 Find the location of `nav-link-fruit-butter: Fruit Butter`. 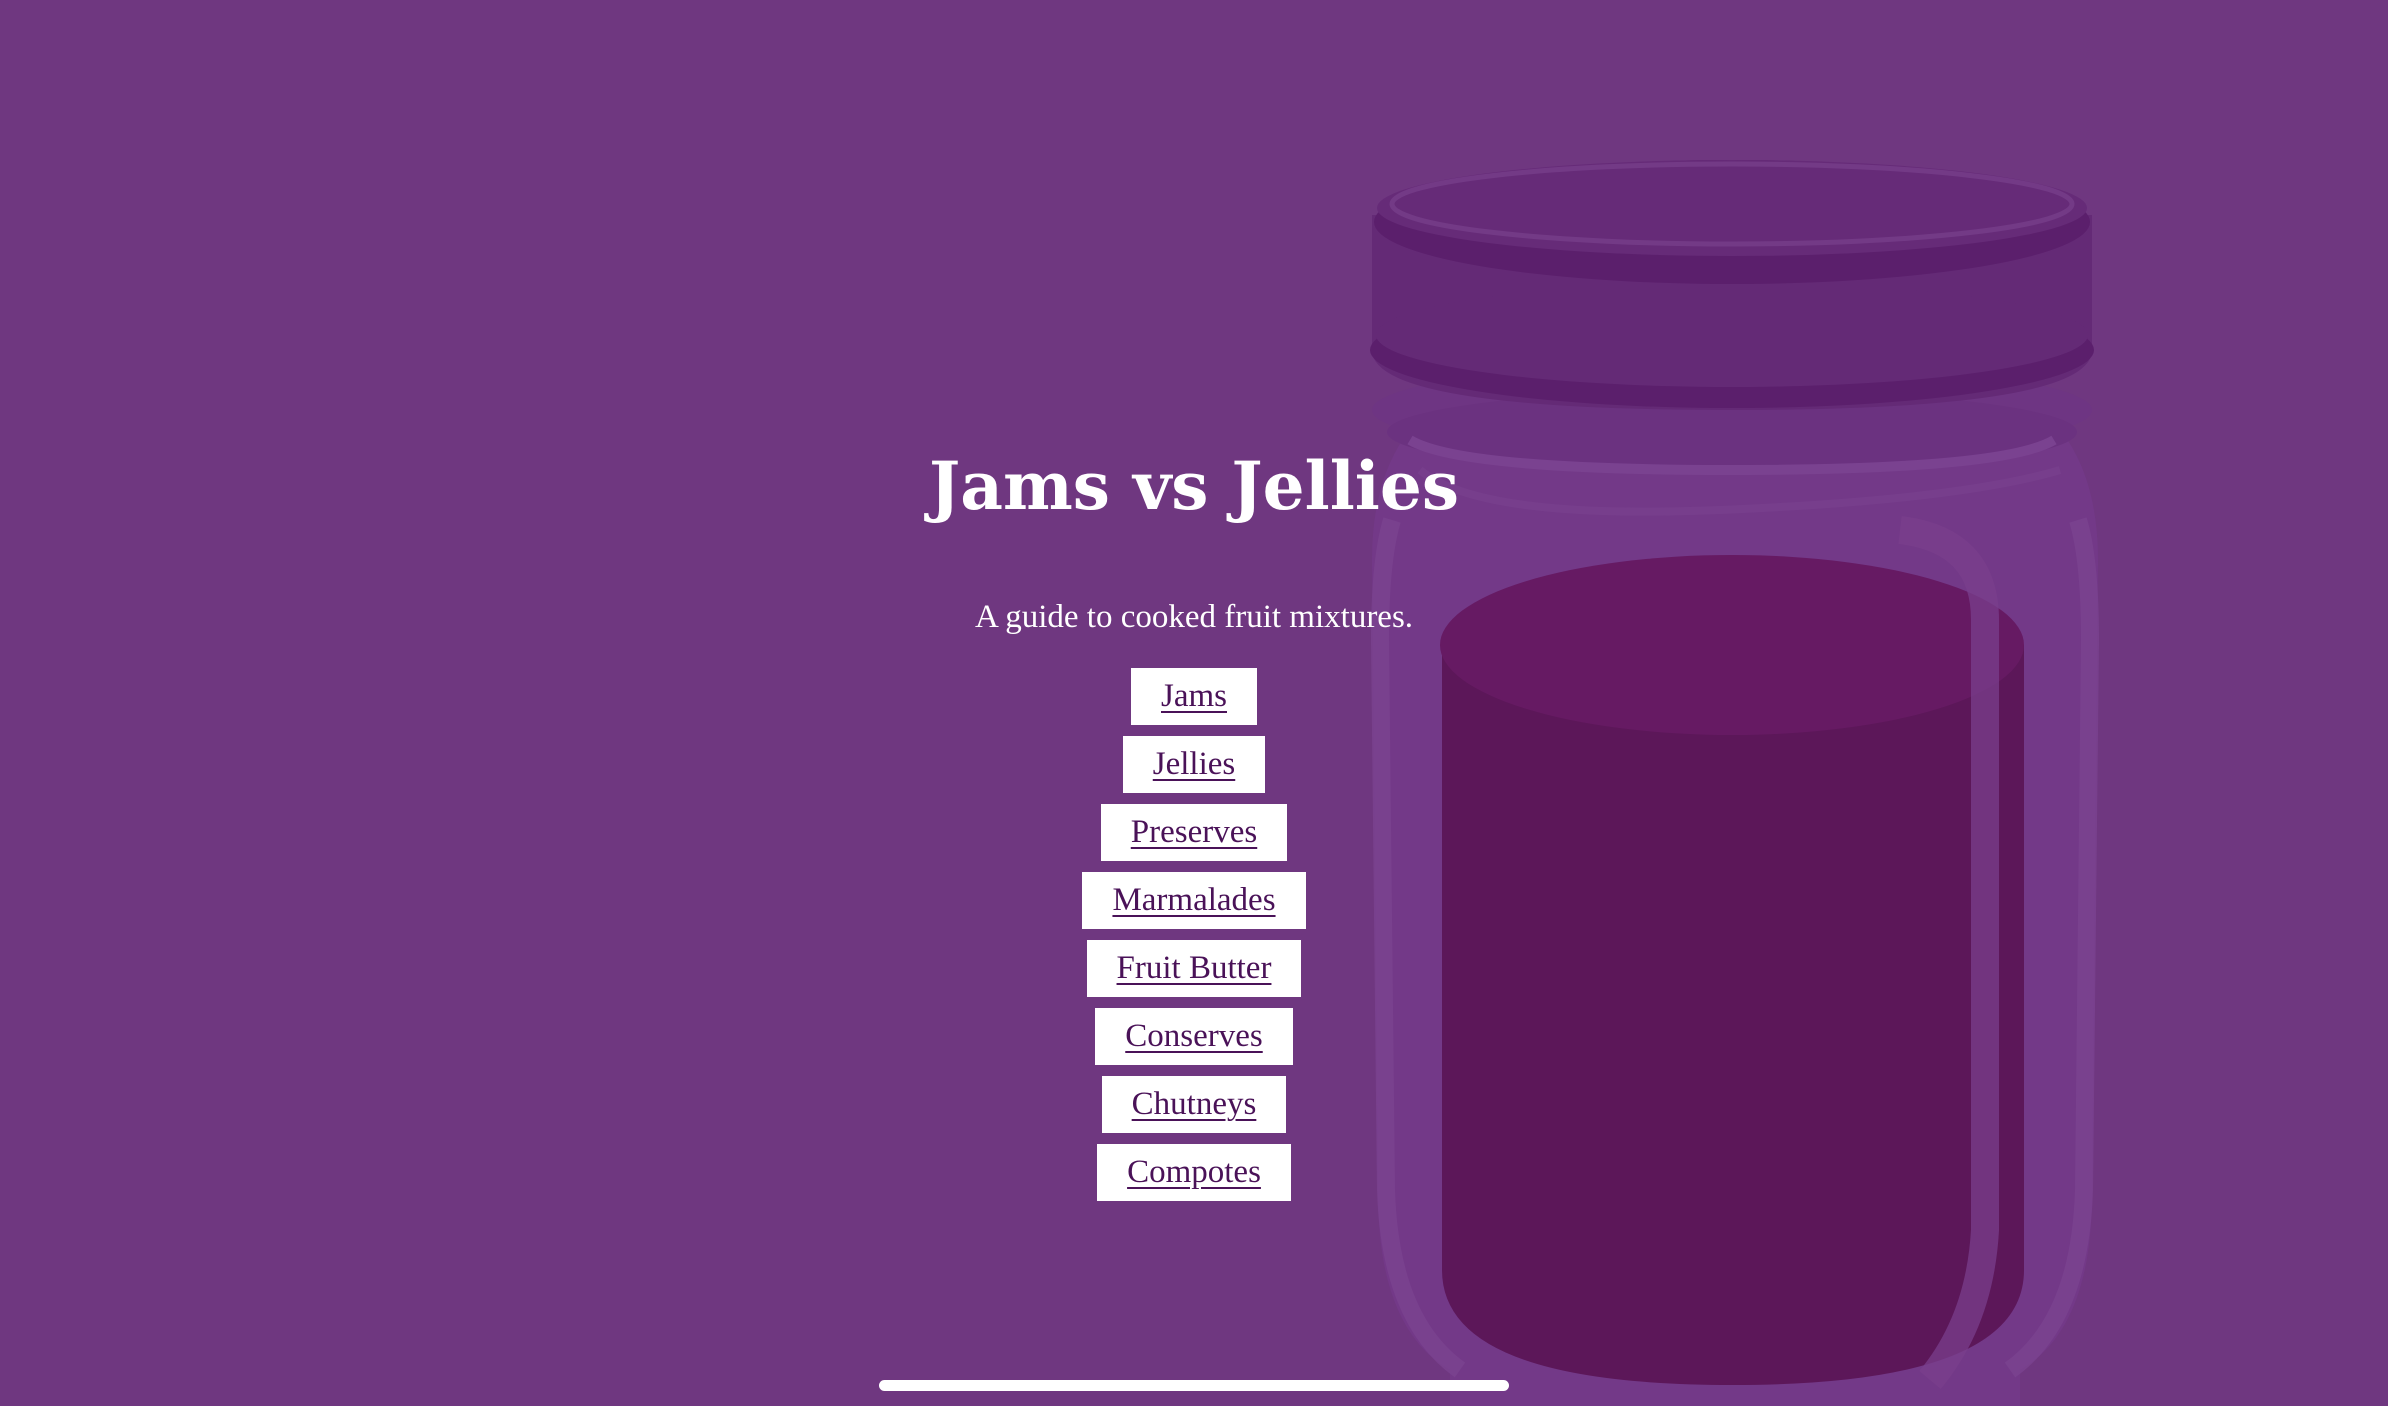

nav-link-fruit-butter: Fruit Butter is located at coordinates (1194, 968).